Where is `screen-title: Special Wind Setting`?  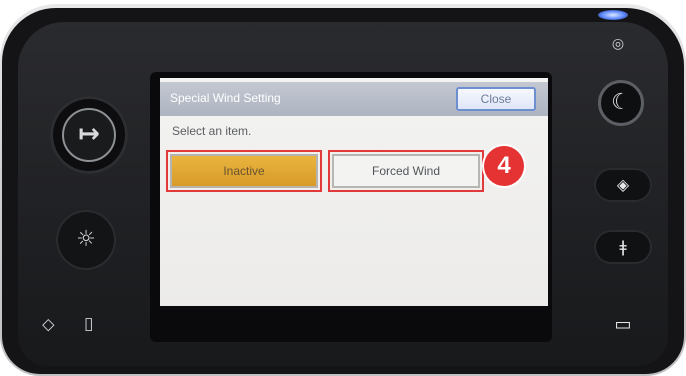 screen-title: Special Wind Setting is located at coordinates (225, 98).